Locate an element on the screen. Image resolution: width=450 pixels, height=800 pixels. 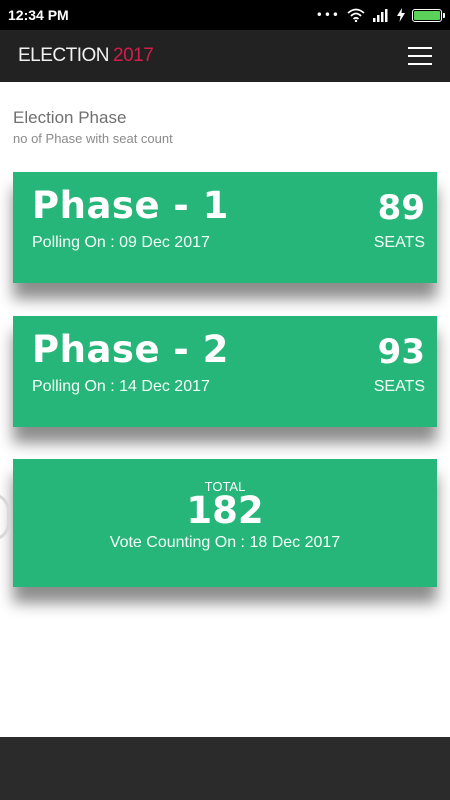
polling-date: Polling On : 14 Dec 2017 is located at coordinates (121, 386).